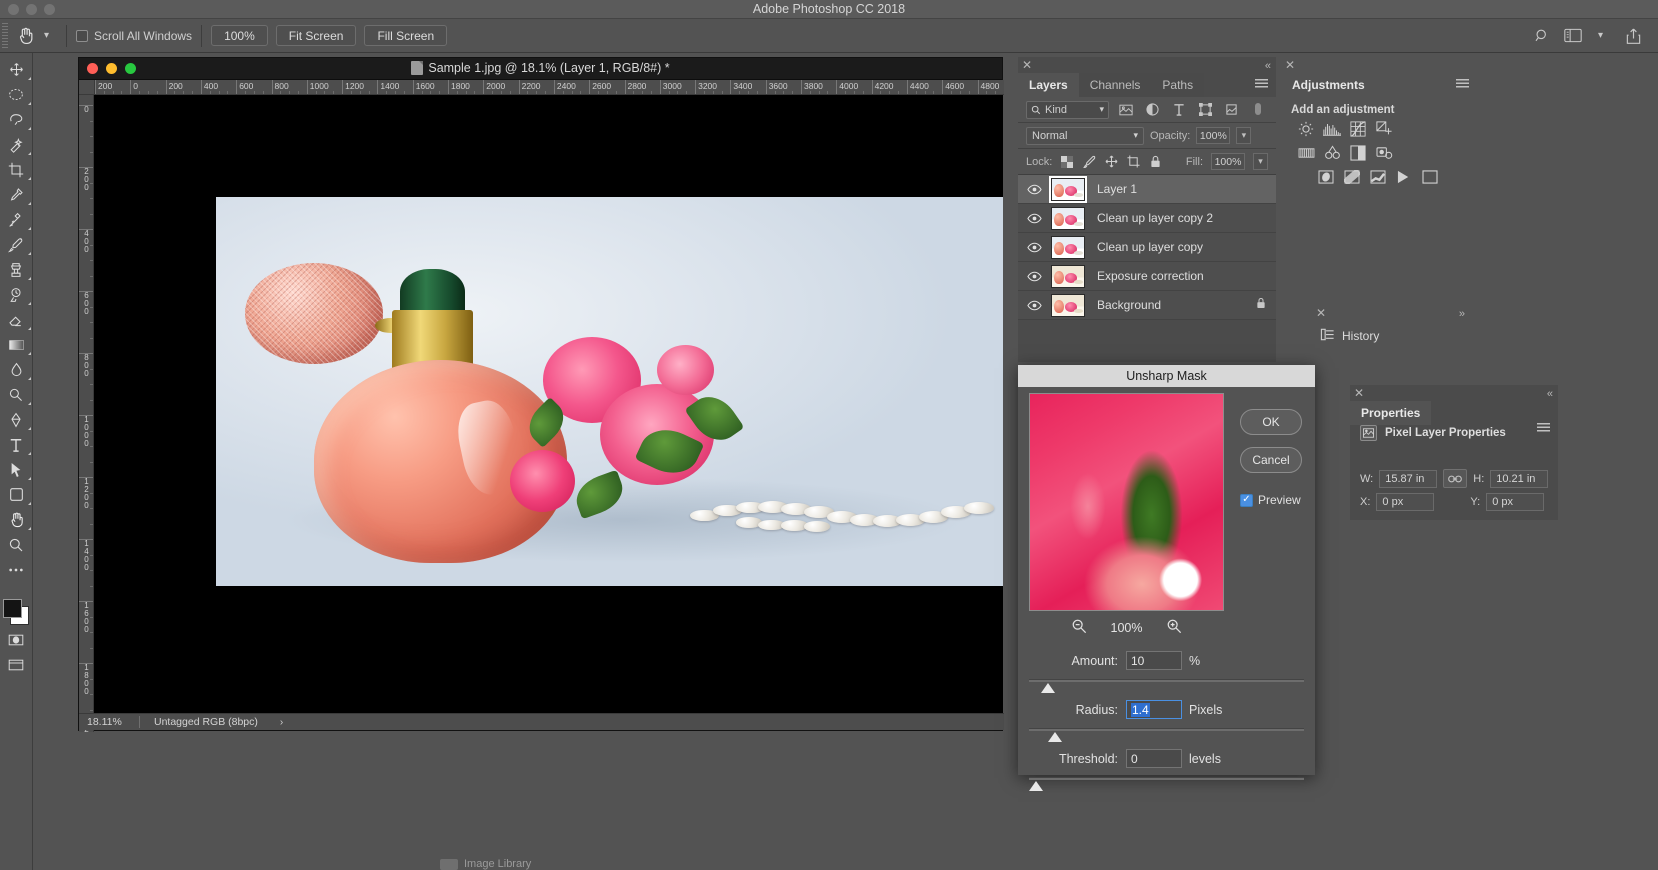  What do you see at coordinates (25, 35) in the screenshot?
I see `hand-tool-icon` at bounding box center [25, 35].